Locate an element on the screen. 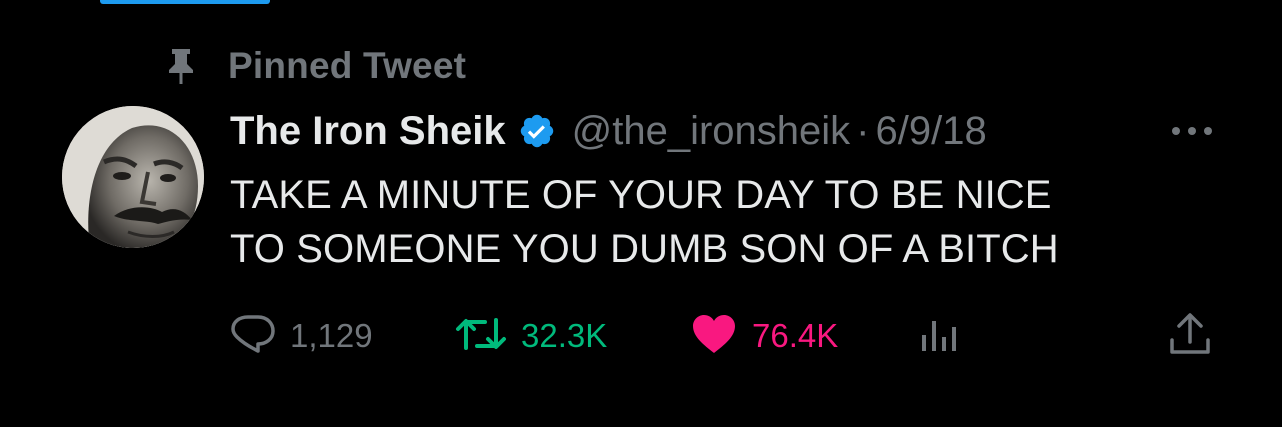 This screenshot has height=427, width=1282. view-analytics-button is located at coordinates (941, 336).